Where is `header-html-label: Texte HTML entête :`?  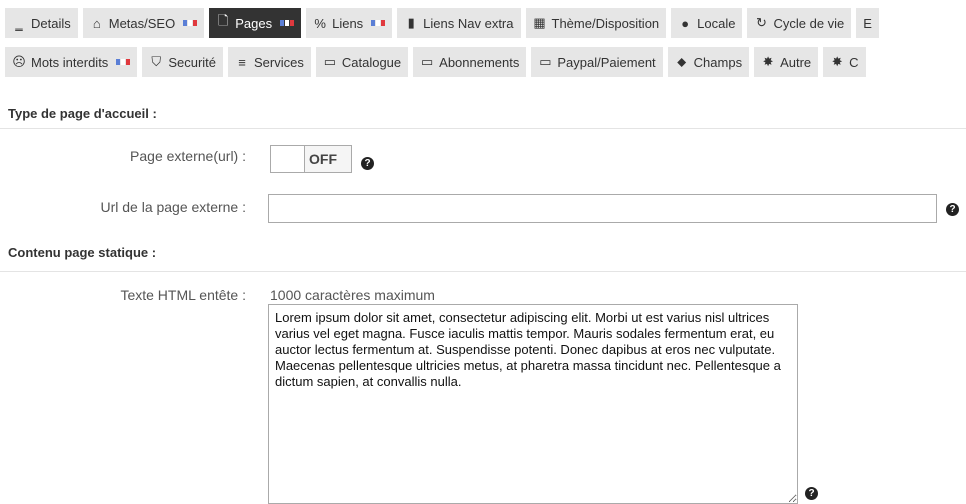
header-html-label: Texte HTML entête : is located at coordinates (183, 295).